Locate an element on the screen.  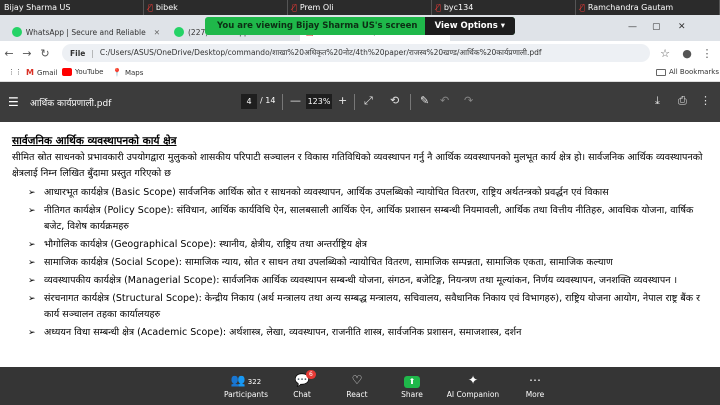
share-banner-text: You are viewing Bijay Sharma US's screen is located at coordinates (317, 26).